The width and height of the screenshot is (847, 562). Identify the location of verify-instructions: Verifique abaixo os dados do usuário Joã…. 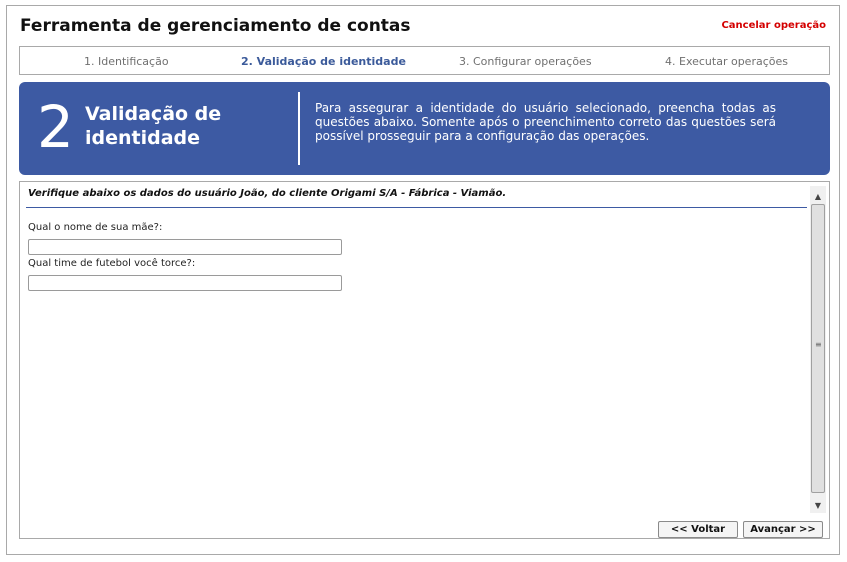
(267, 193).